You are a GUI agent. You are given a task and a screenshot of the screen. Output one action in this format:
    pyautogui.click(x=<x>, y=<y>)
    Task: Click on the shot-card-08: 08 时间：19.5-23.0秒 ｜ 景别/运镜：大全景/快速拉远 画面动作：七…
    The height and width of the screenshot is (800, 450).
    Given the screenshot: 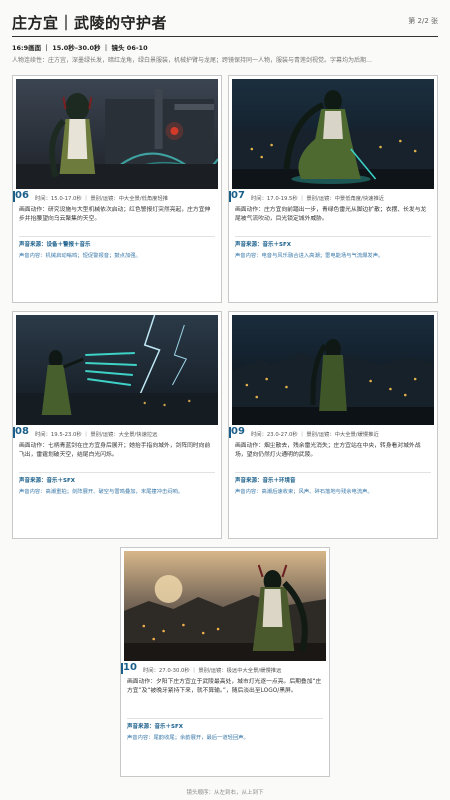 What is the action you would take?
    pyautogui.click(x=117, y=425)
    